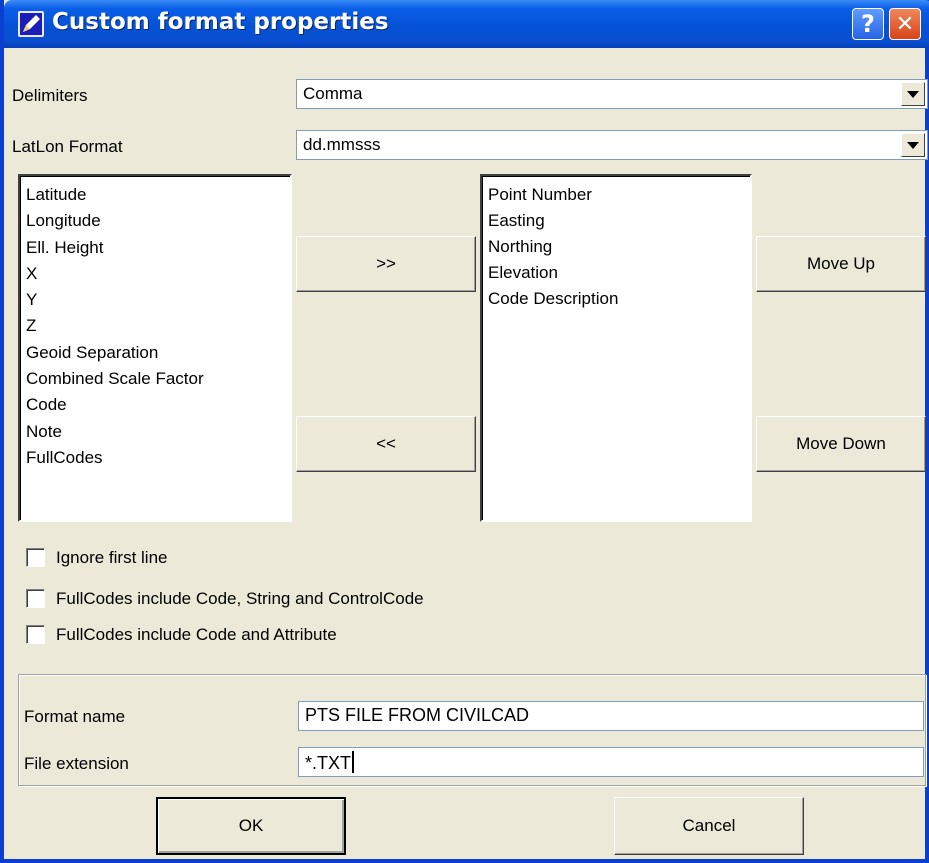 The image size is (929, 863). Describe the element at coordinates (612, 145) in the screenshot. I see `latlon-format-select: dd.mmsss` at that location.